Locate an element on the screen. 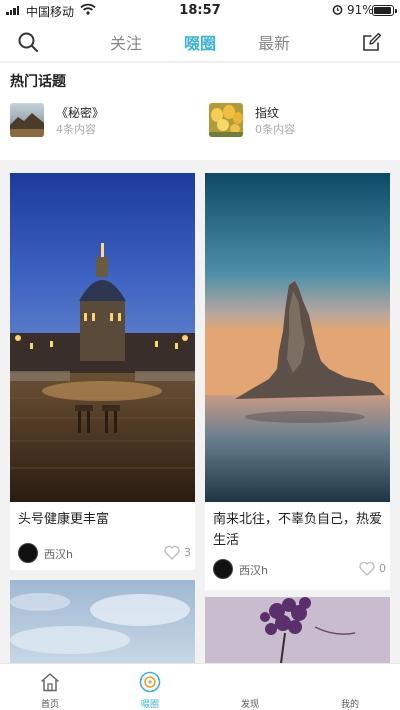  top-header: 关注 啜圈 最新 is located at coordinates (200, 42).